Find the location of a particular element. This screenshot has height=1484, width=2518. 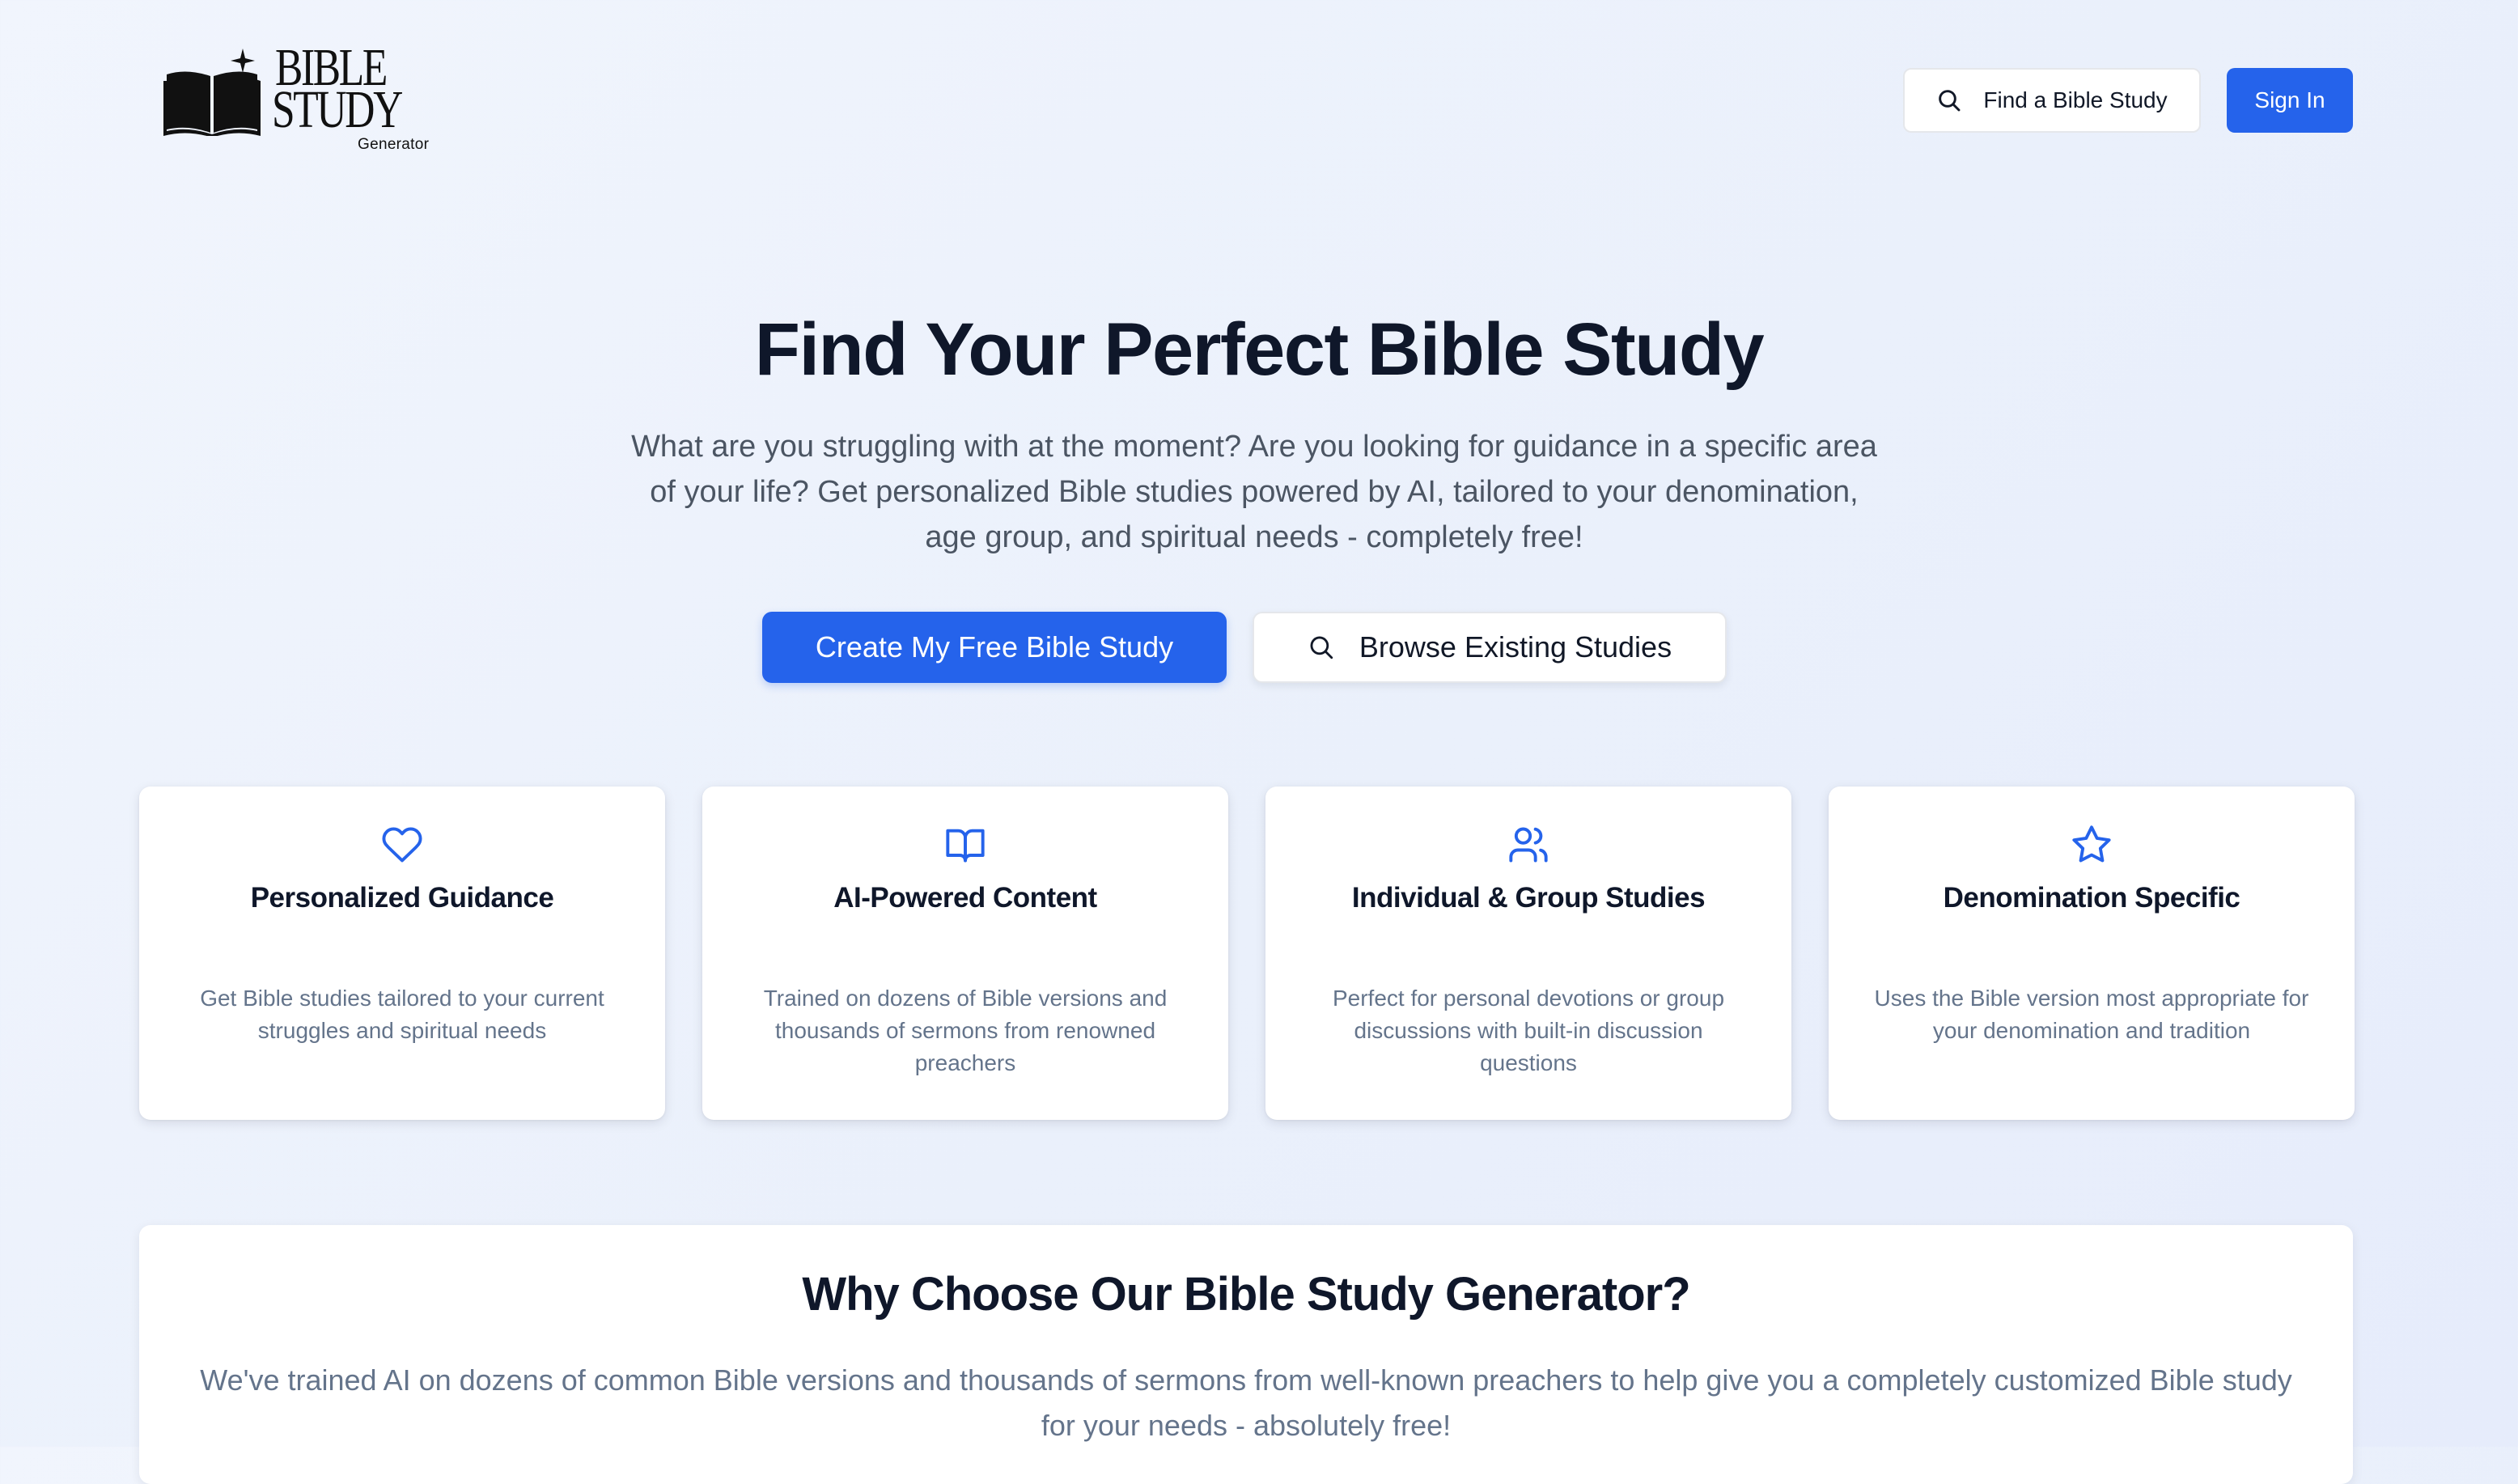

site-logo: BIBLE STUDY Generator is located at coordinates (299, 99).